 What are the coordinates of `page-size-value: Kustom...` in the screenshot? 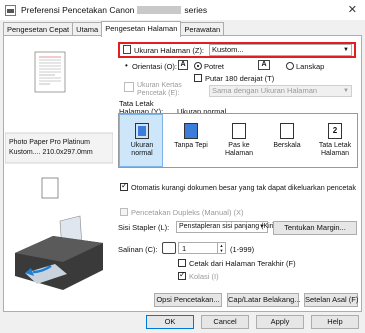 It's located at (228, 49).